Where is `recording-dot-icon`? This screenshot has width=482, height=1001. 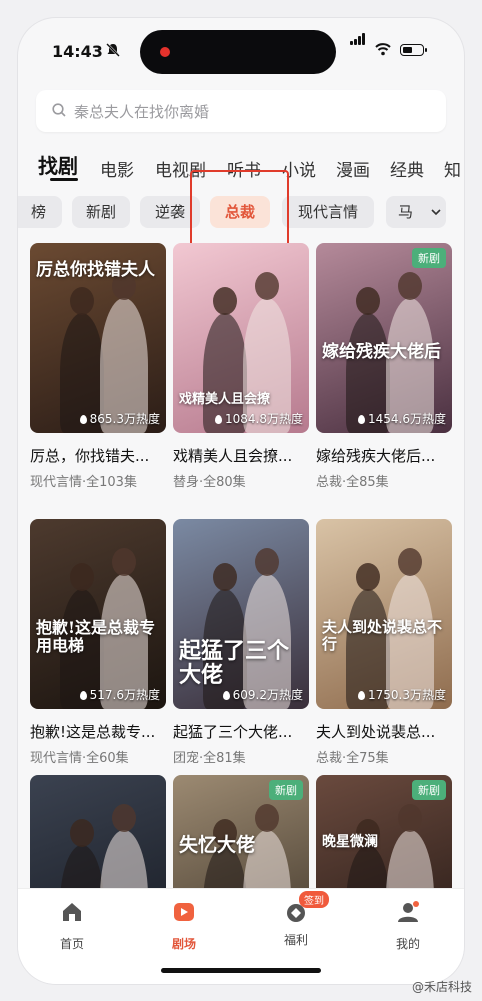
recording-dot-icon is located at coordinates (165, 52).